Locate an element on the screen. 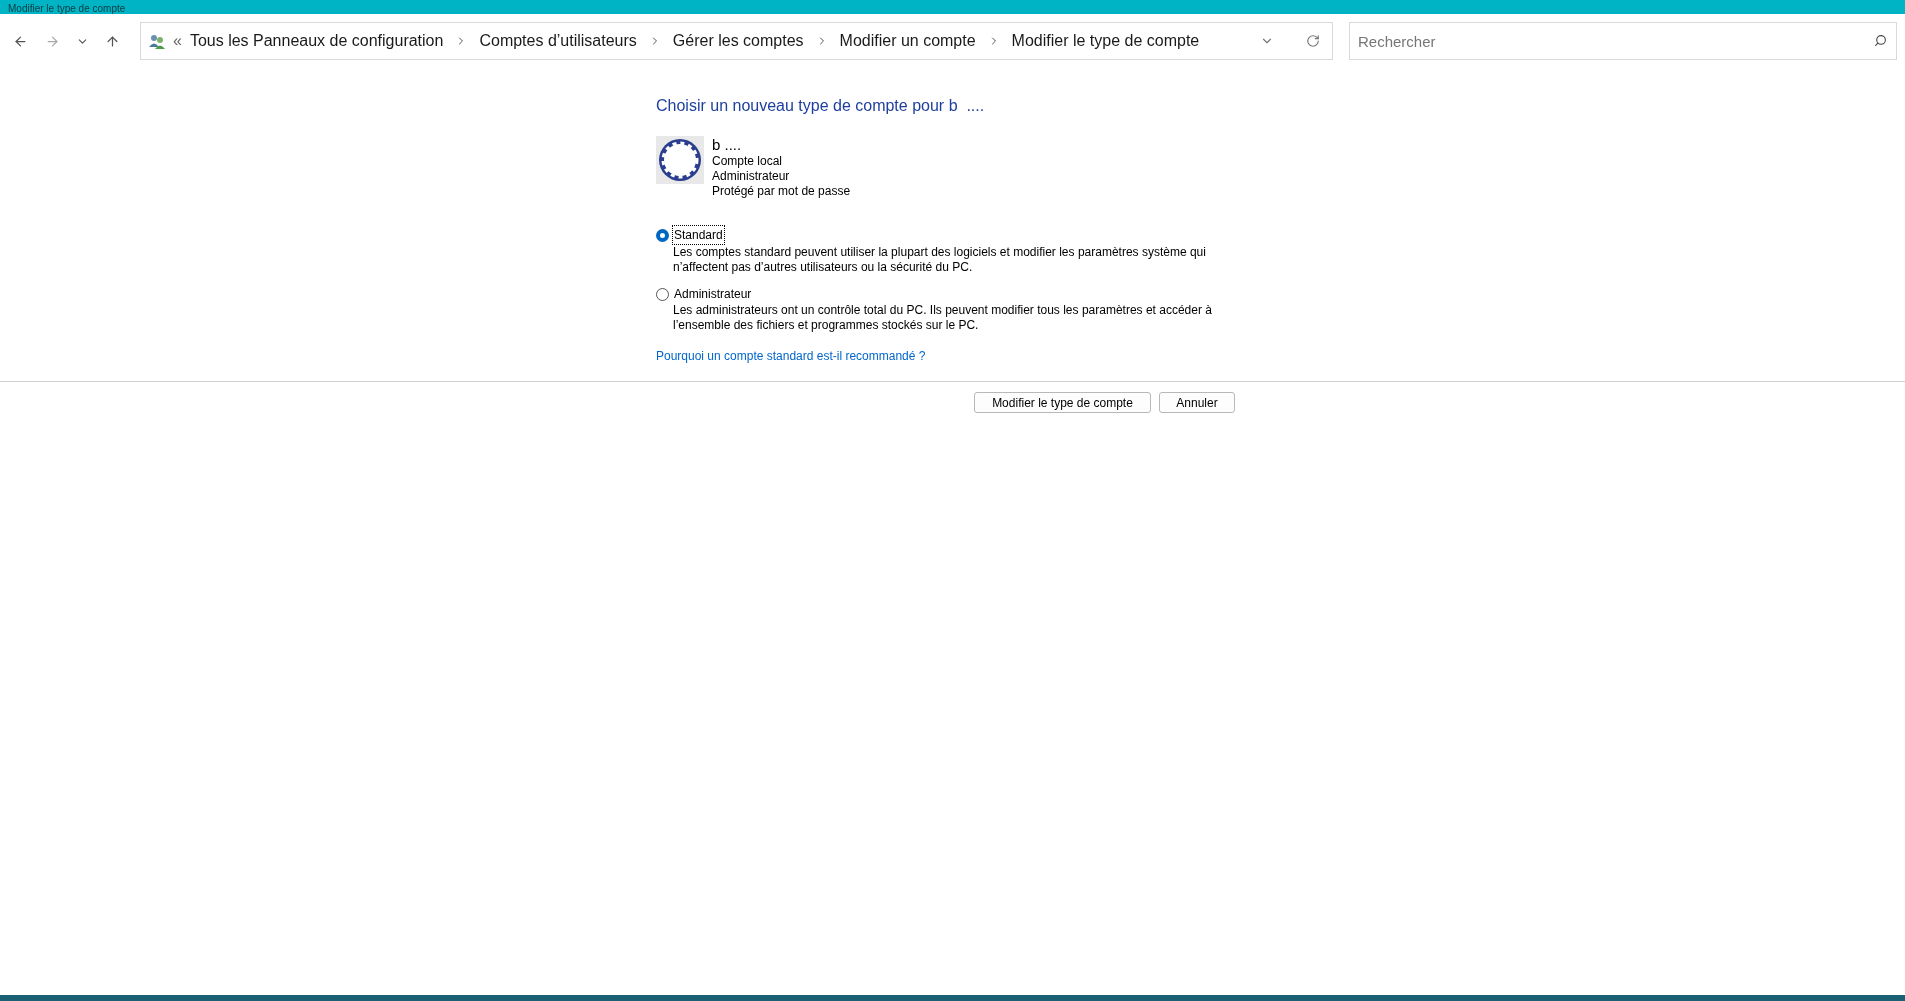 The height and width of the screenshot is (1001, 1905). help-link: Pourquoi un compte standard est-il recommandé ? is located at coordinates (791, 356).